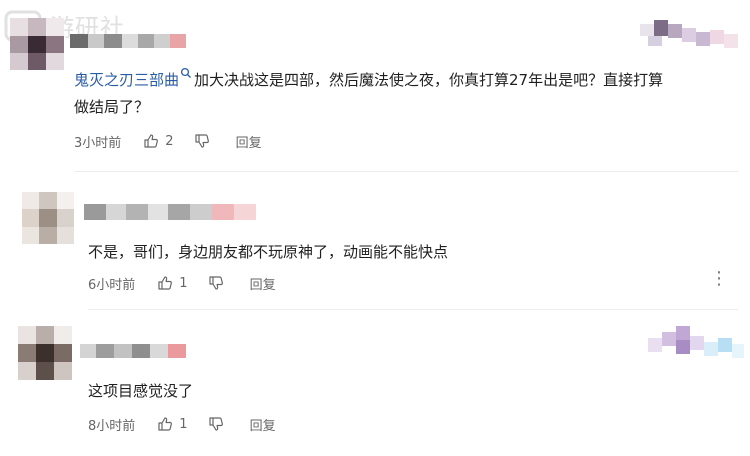  I want to click on comment-meta: 6小时前 1 回复, so click(192, 283).